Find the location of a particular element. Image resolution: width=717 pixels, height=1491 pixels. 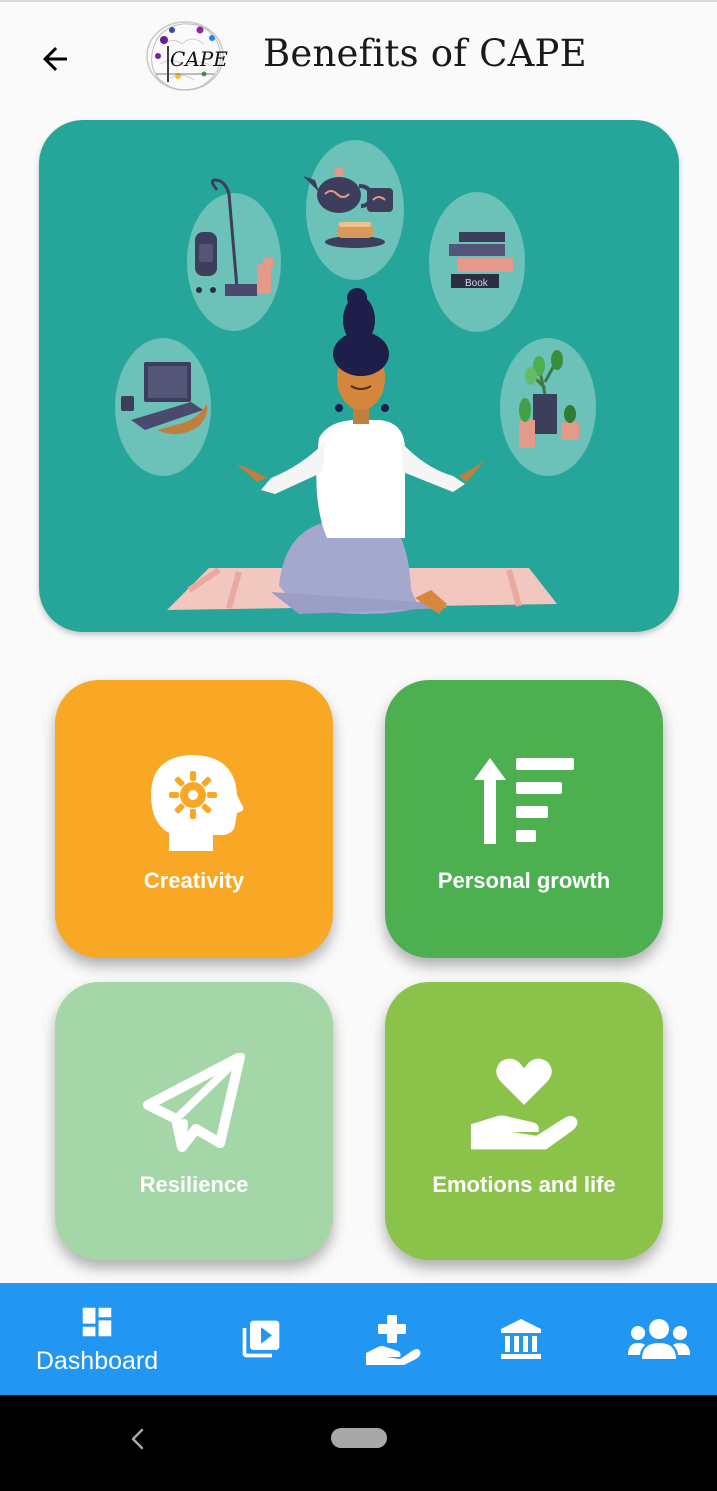

vacuum-bubble is located at coordinates (234, 254).